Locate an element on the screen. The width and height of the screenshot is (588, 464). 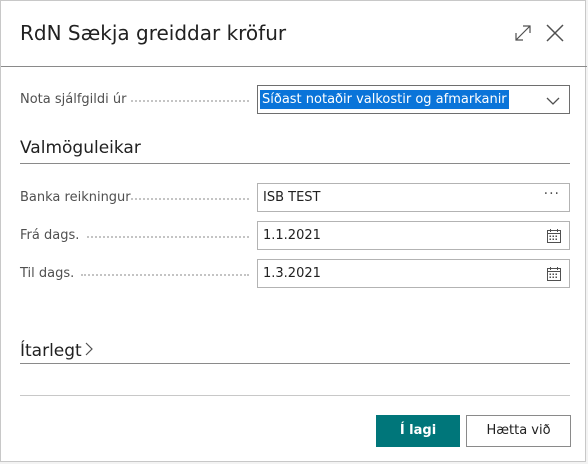
to-date-value: 1.3.2021 is located at coordinates (292, 273).